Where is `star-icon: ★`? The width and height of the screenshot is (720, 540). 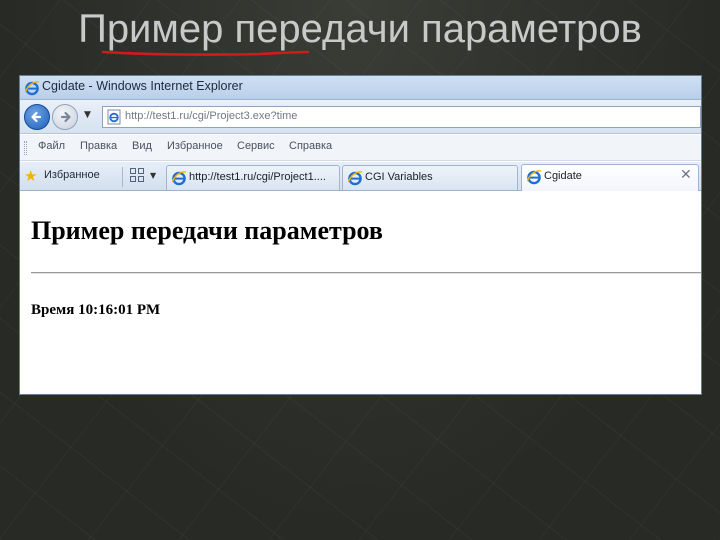 star-icon: ★ is located at coordinates (31, 176).